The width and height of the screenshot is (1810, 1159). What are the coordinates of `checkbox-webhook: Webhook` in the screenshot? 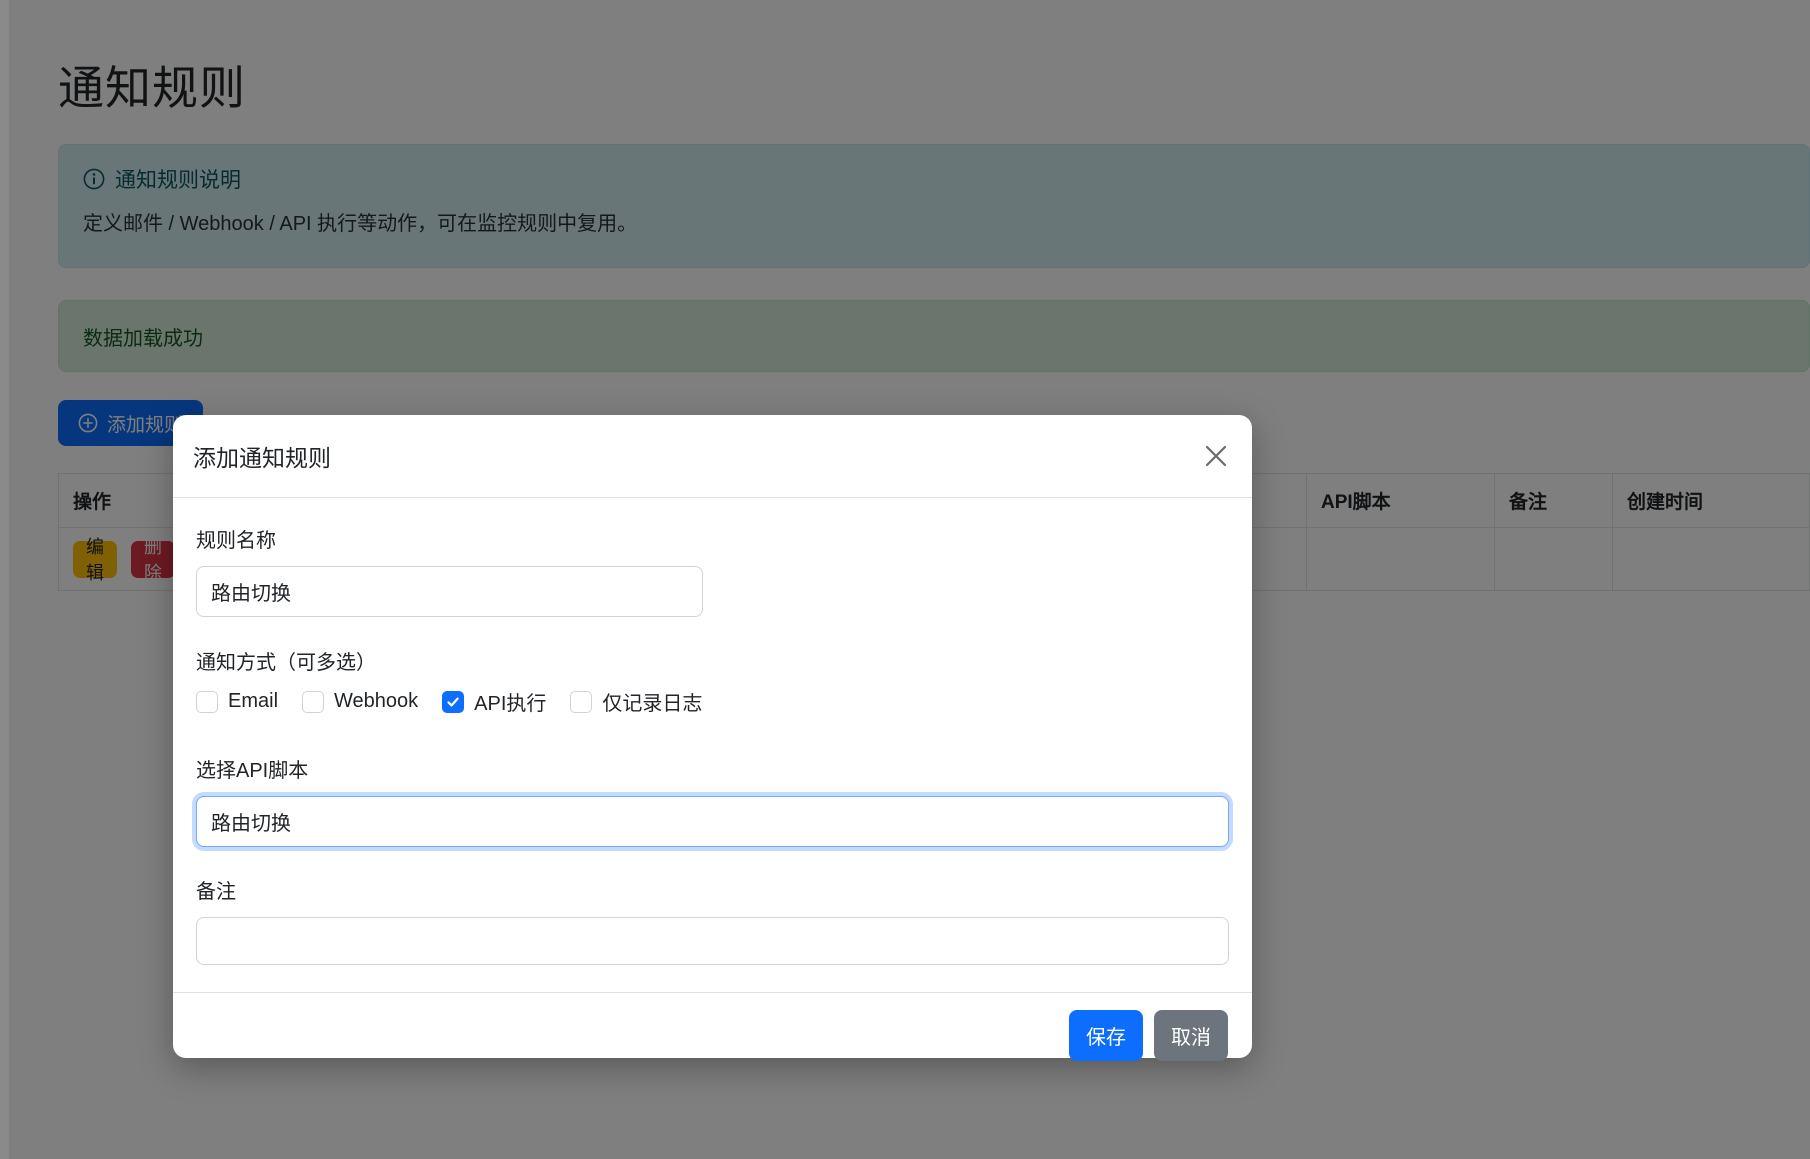 It's located at (360, 701).